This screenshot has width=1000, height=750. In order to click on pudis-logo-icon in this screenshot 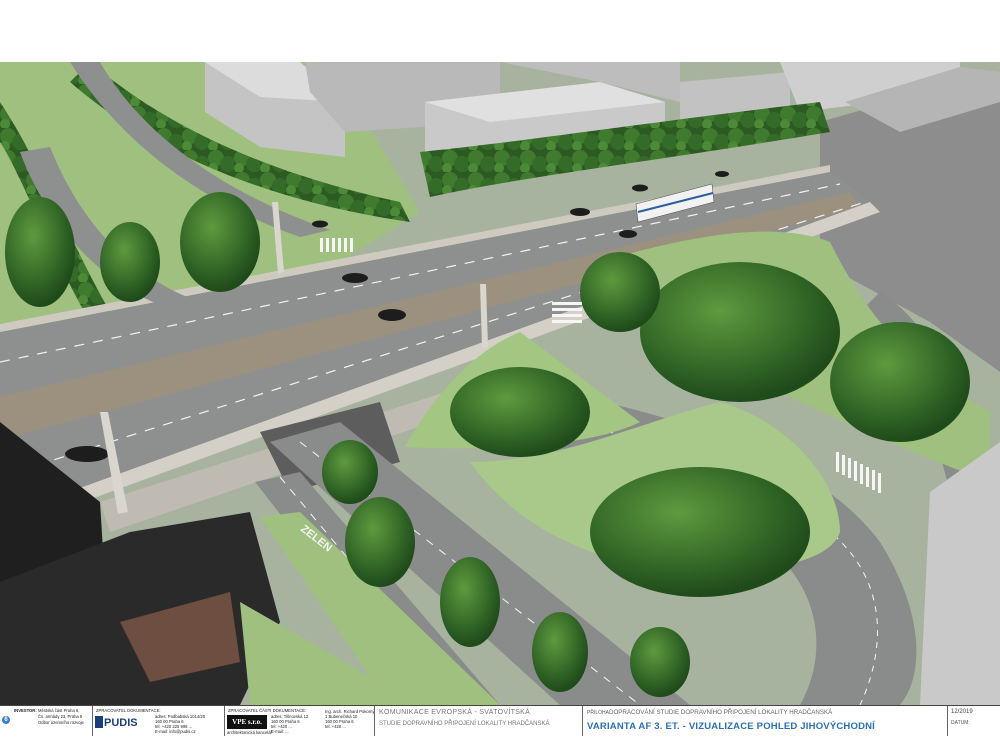, I will do `click(99, 722)`.